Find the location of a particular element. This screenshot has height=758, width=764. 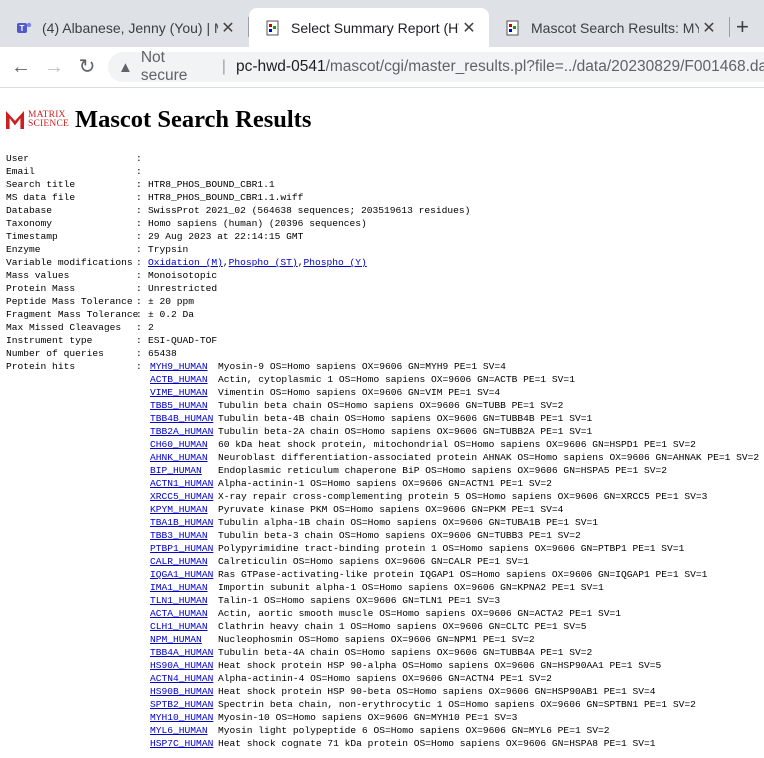

protein-accession-link: NPM_HUMAN is located at coordinates (184, 639).